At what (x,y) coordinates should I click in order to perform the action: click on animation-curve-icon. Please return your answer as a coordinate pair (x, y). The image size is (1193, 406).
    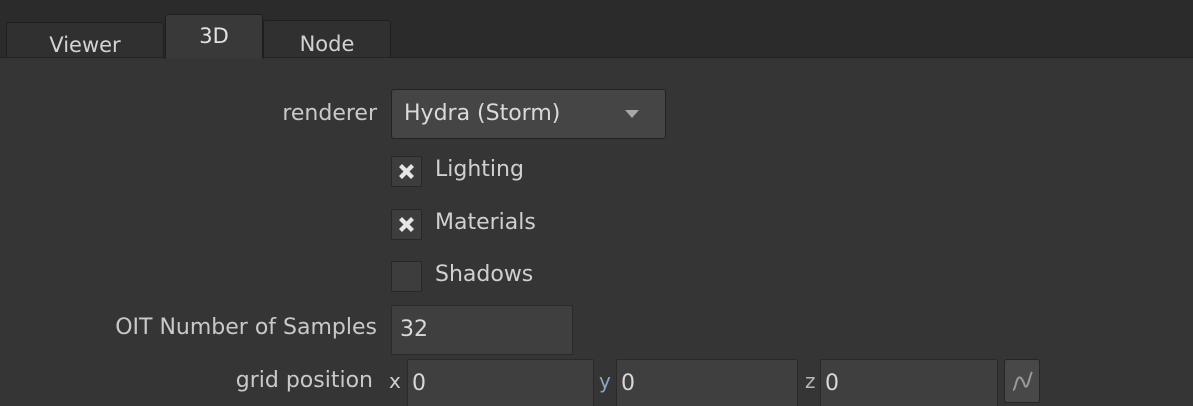
    Looking at the image, I should click on (1022, 381).